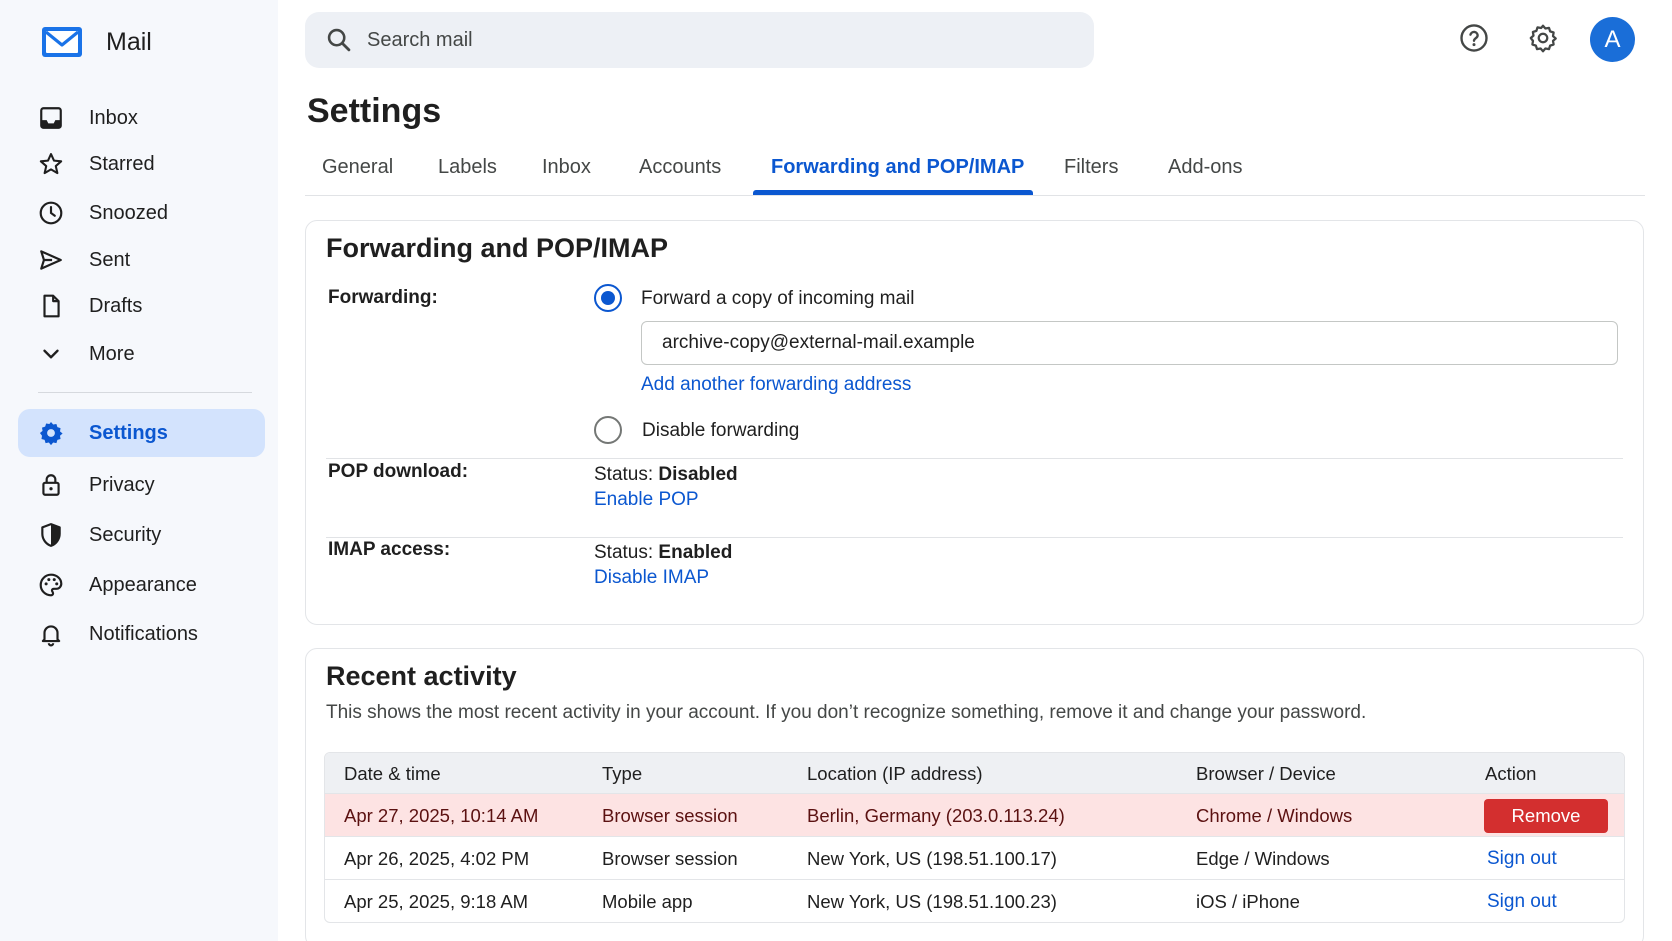  Describe the element at coordinates (1205, 167) in the screenshot. I see `tab-add-ons: Add-ons` at that location.